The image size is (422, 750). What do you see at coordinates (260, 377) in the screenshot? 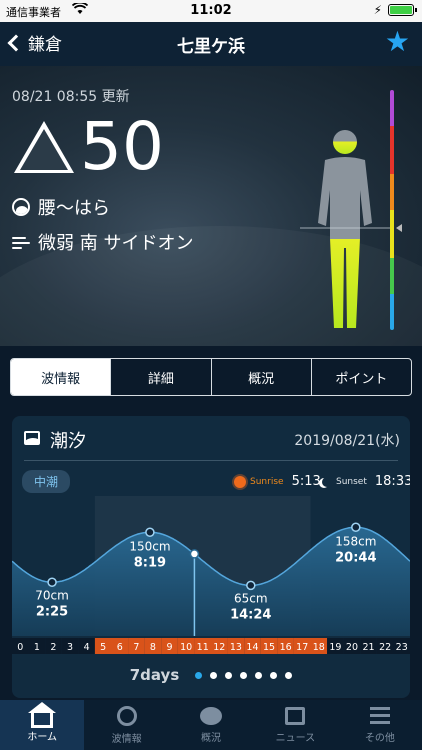
I see `segment-tab-2: 概況` at bounding box center [260, 377].